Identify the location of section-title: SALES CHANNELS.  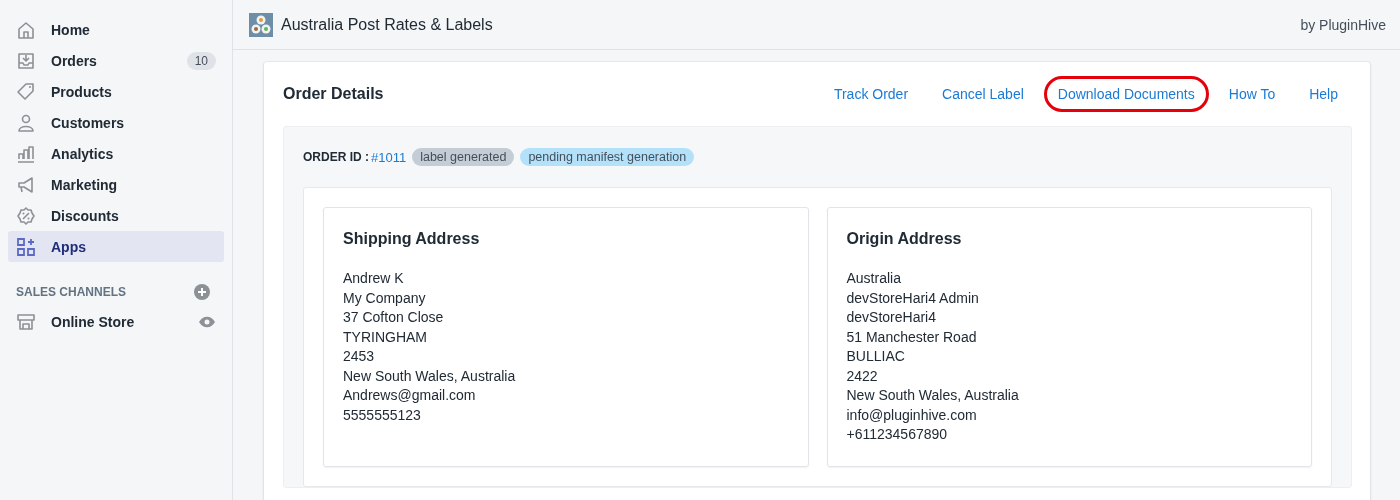
(71, 292).